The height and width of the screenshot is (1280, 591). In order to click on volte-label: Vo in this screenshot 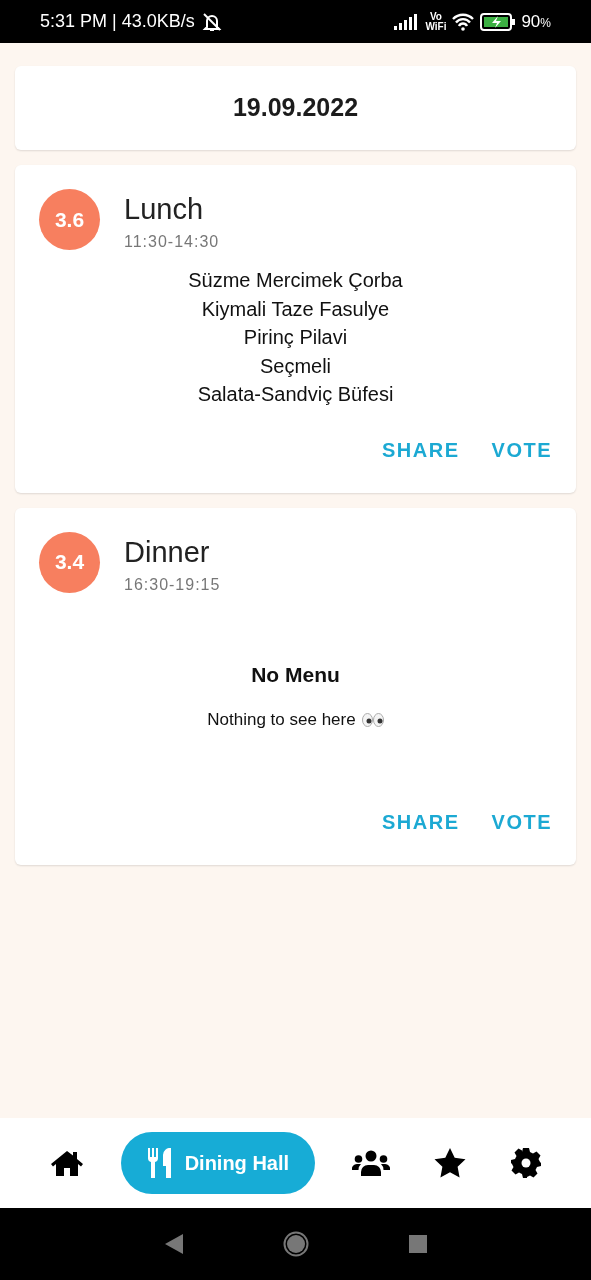, I will do `click(435, 16)`.